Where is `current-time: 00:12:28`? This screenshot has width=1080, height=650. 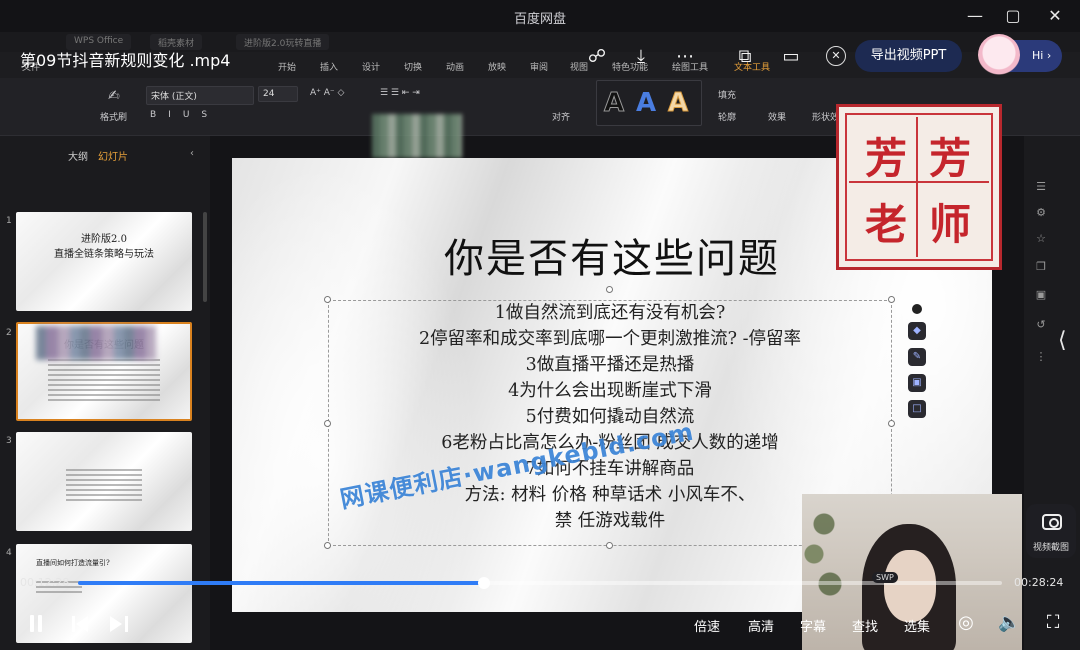 current-time: 00:12:28 is located at coordinates (45, 582).